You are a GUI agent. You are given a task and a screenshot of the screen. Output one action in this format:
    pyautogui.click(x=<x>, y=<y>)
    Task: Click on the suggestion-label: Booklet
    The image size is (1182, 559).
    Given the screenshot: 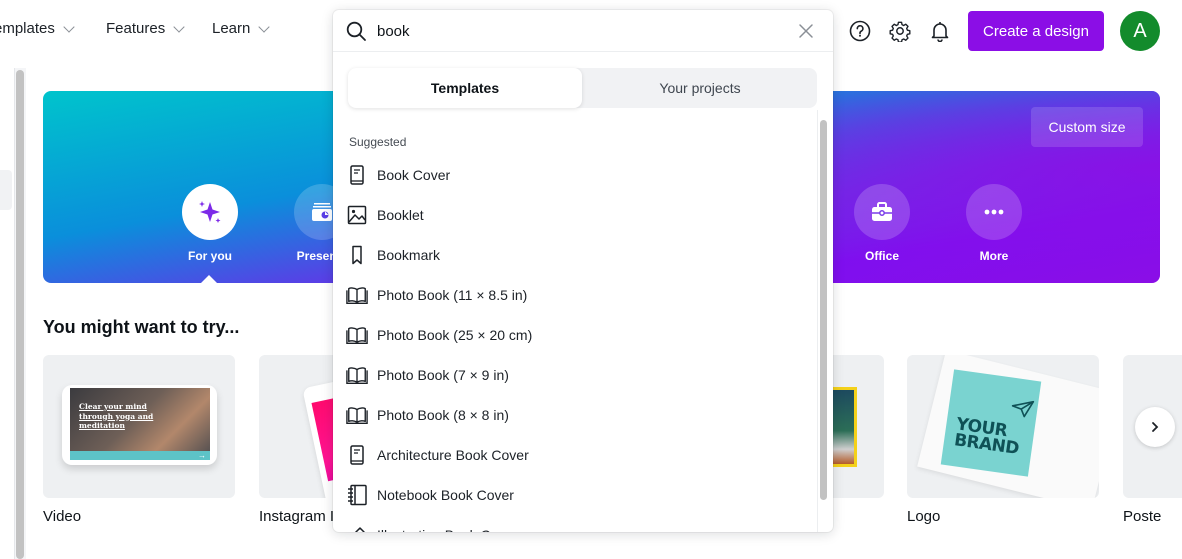 What is the action you would take?
    pyautogui.click(x=400, y=215)
    